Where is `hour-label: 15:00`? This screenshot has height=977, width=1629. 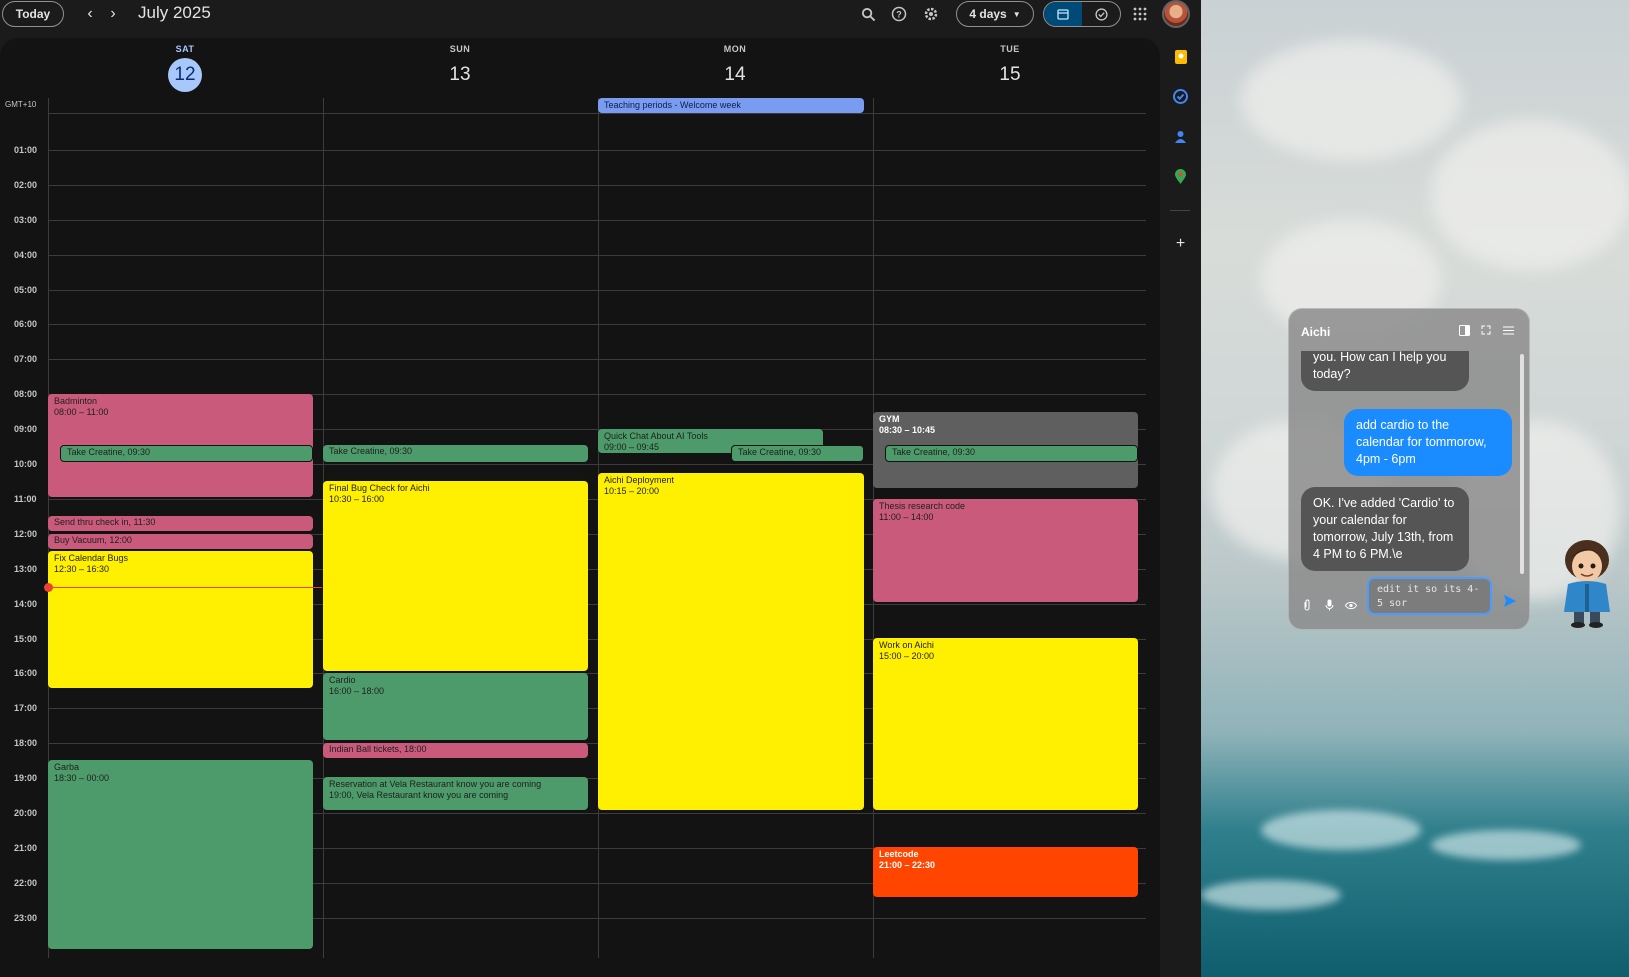 hour-label: 15:00 is located at coordinates (26, 638).